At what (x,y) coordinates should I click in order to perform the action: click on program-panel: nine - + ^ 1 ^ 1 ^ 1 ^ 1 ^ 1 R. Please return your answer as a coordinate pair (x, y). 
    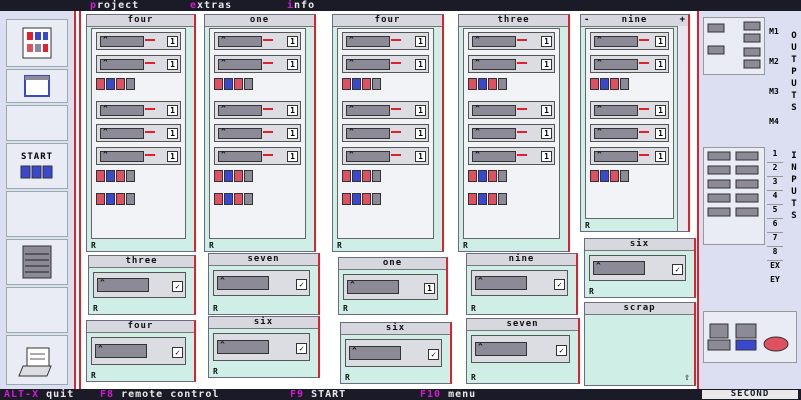
    Looking at the image, I should click on (635, 123).